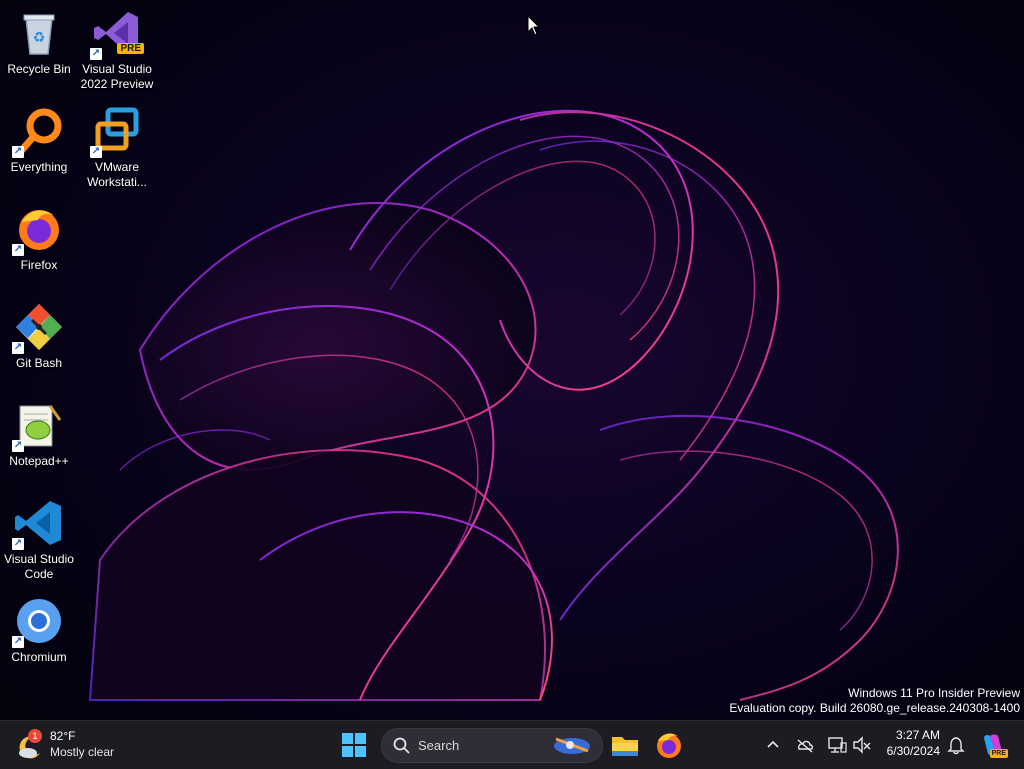  What do you see at coordinates (38, 328) in the screenshot?
I see `git-bash-icon: ↗` at bounding box center [38, 328].